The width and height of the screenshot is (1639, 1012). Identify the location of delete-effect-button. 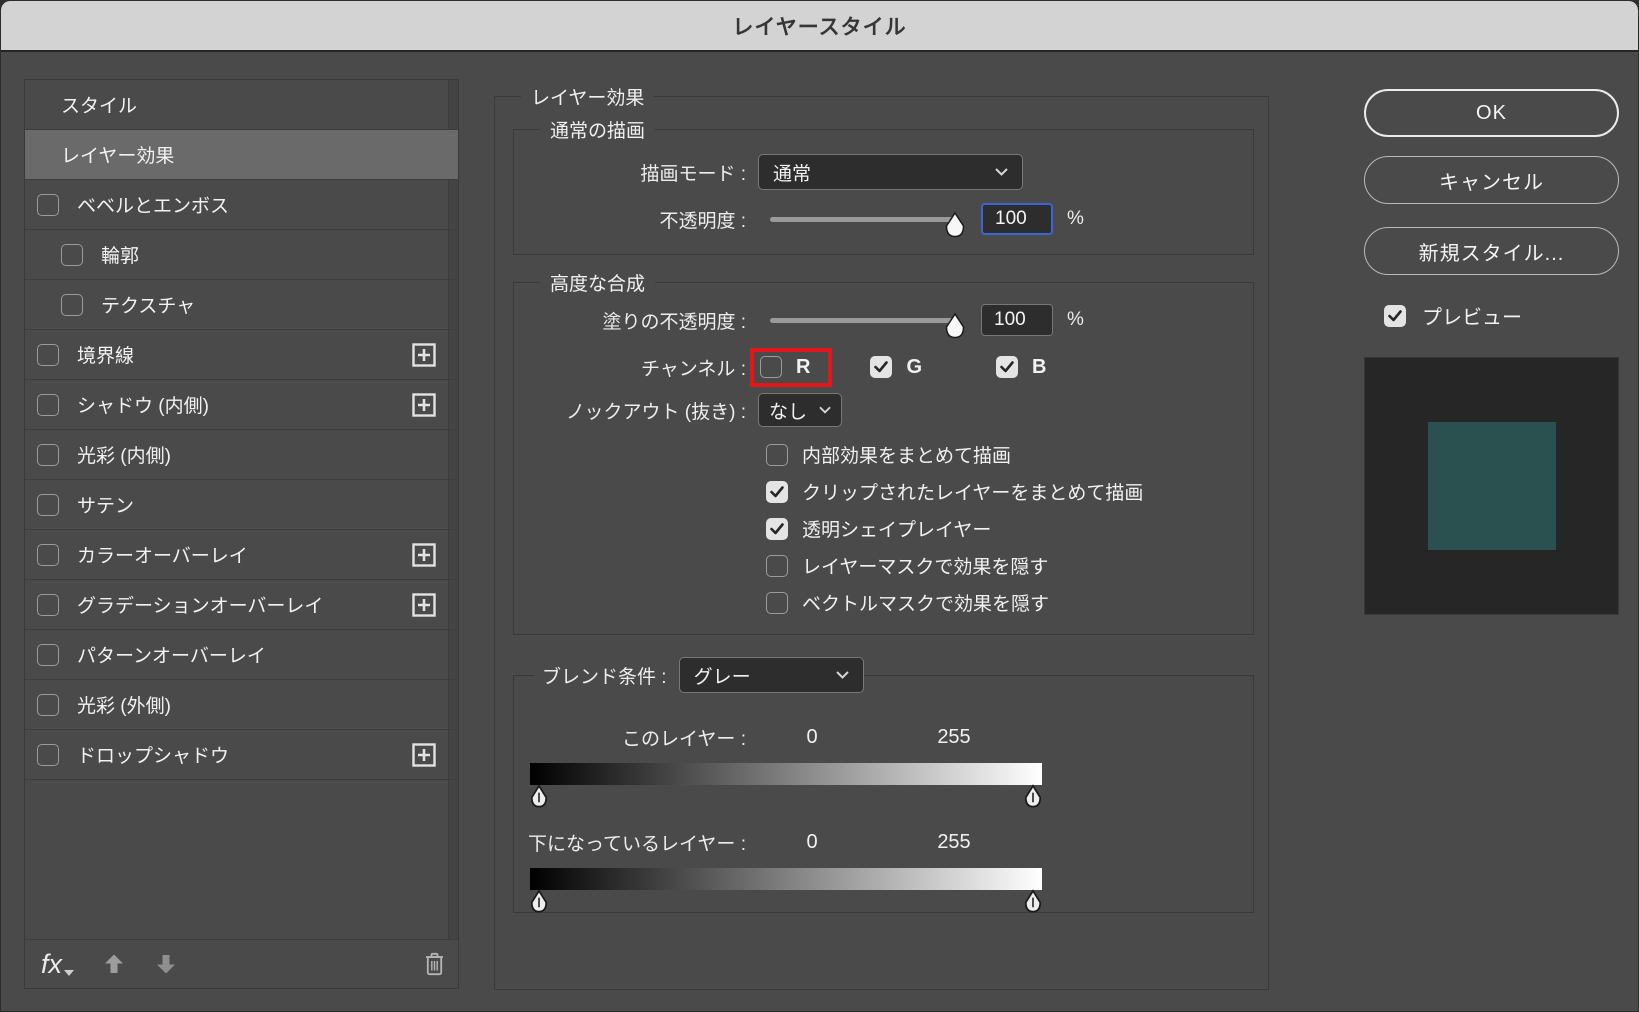
(434, 964).